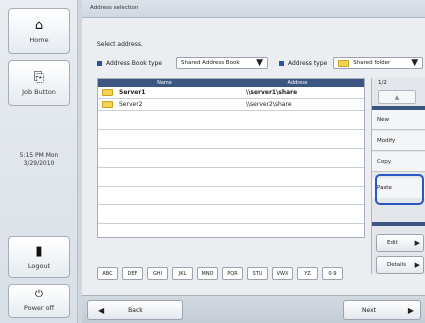 The height and width of the screenshot is (323, 425). Describe the element at coordinates (182, 273) in the screenshot. I see `alpha-button-jkl: JKL` at that location.